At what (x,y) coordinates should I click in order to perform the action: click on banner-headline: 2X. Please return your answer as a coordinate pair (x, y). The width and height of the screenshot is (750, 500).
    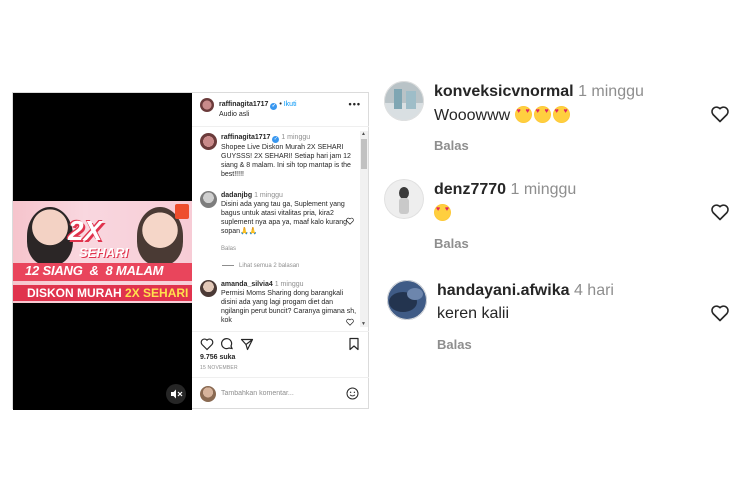
    Looking at the image, I should click on (85, 230).